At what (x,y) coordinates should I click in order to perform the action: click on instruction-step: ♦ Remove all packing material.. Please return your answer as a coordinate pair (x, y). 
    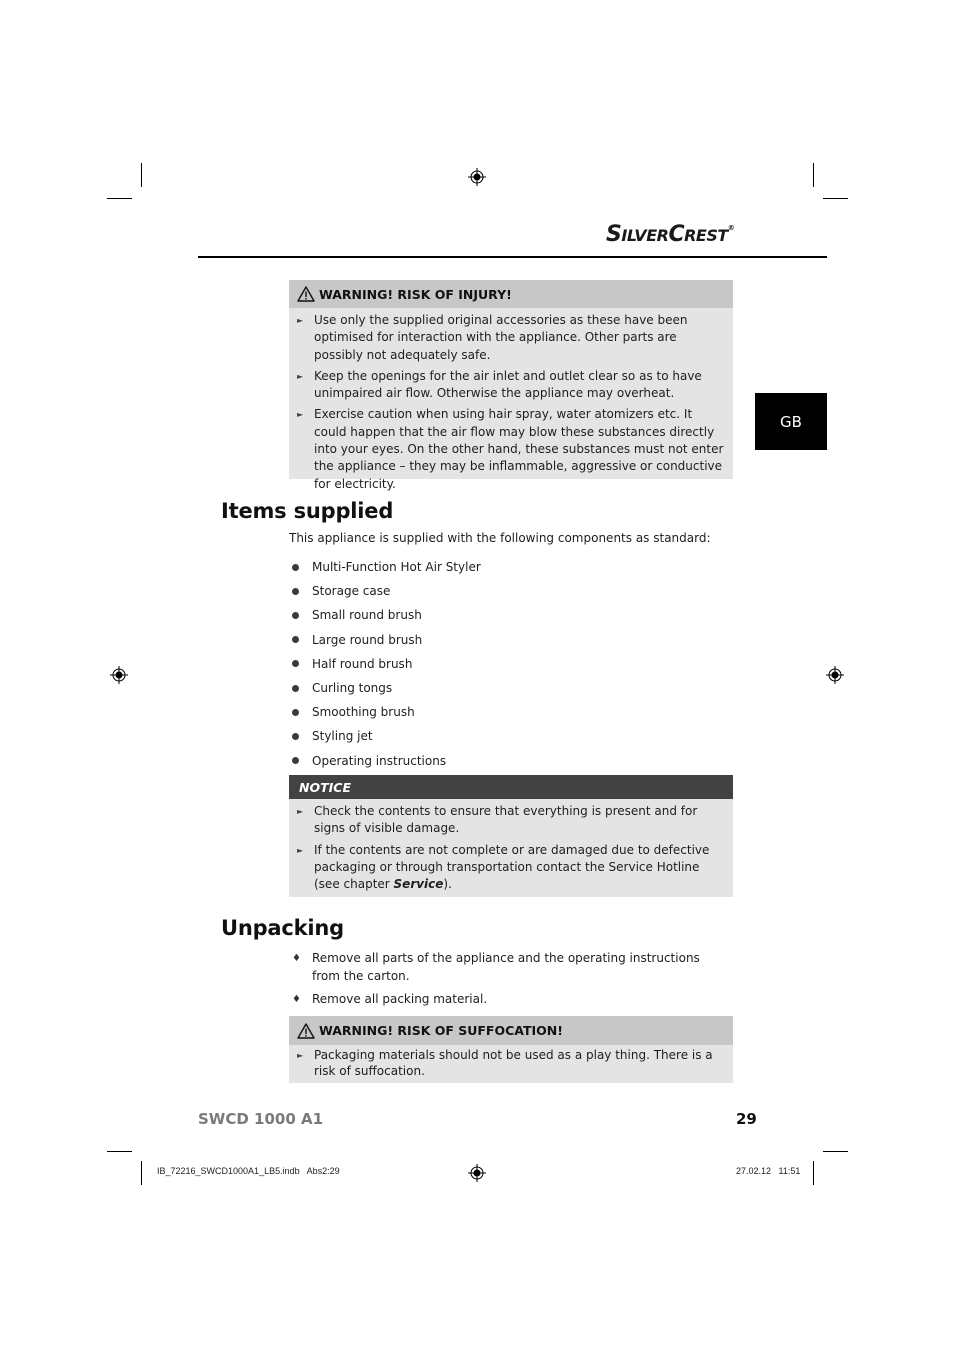
    Looking at the image, I should click on (507, 1000).